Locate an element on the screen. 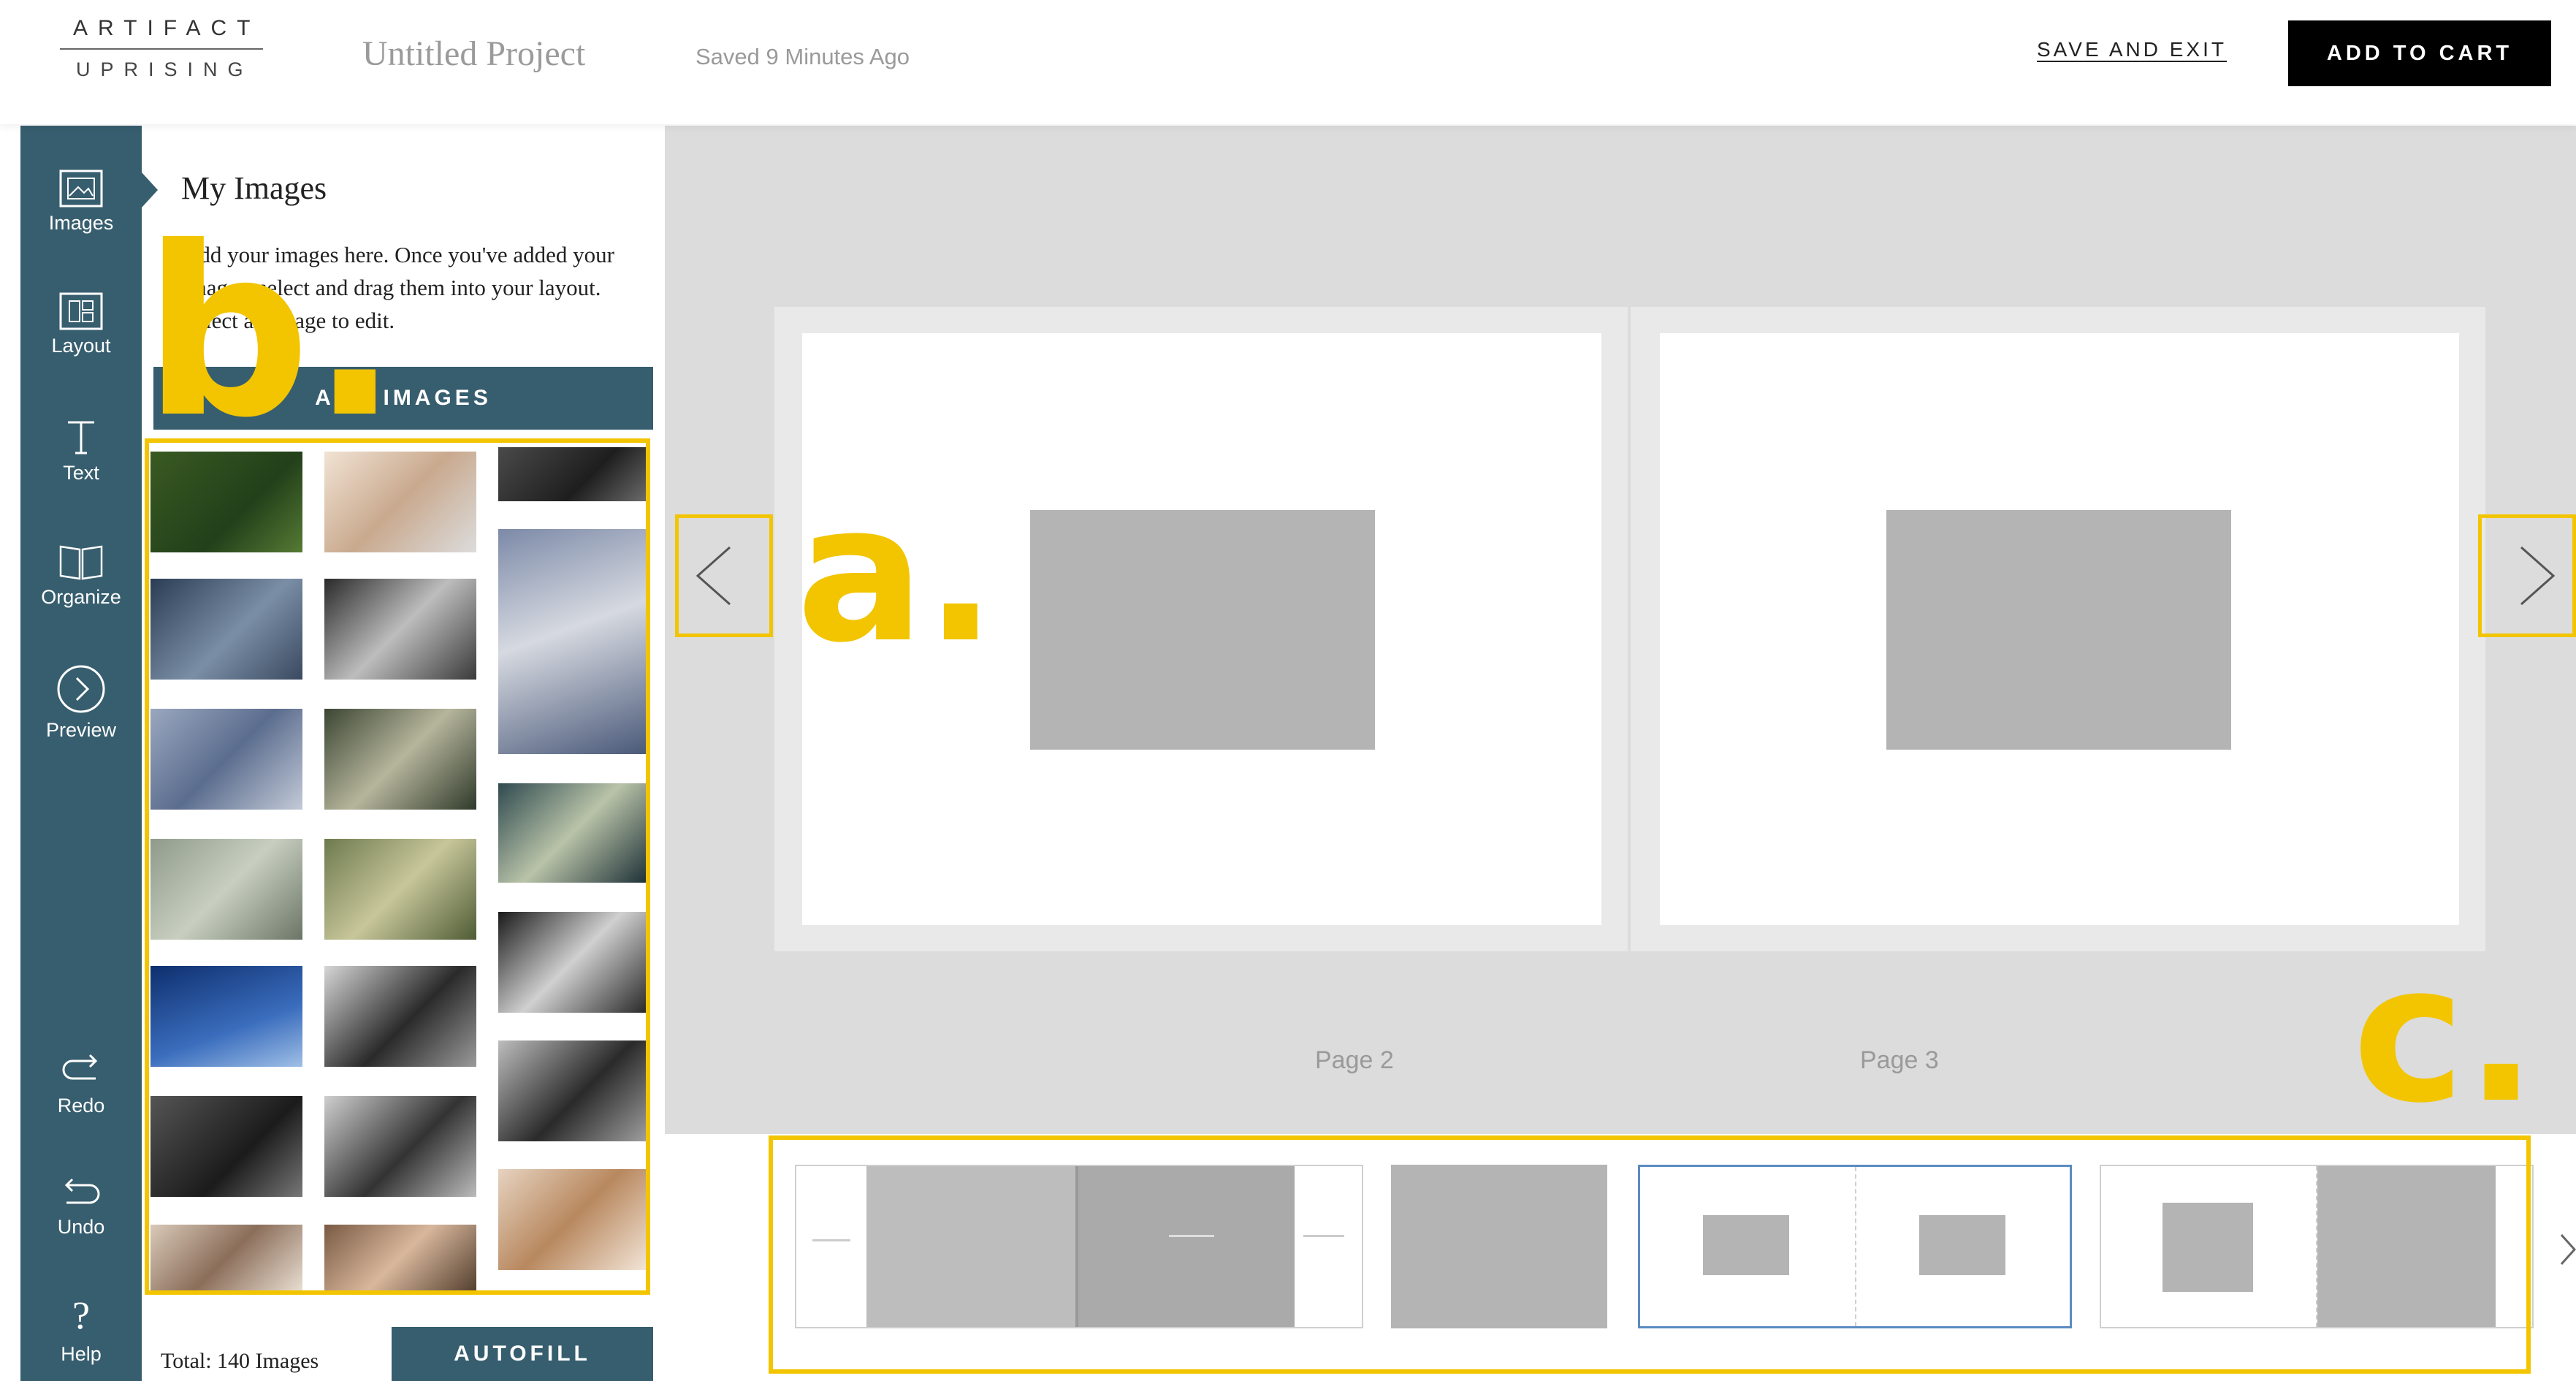 This screenshot has height=1381, width=2576. chevron-left-icon is located at coordinates (714, 576).